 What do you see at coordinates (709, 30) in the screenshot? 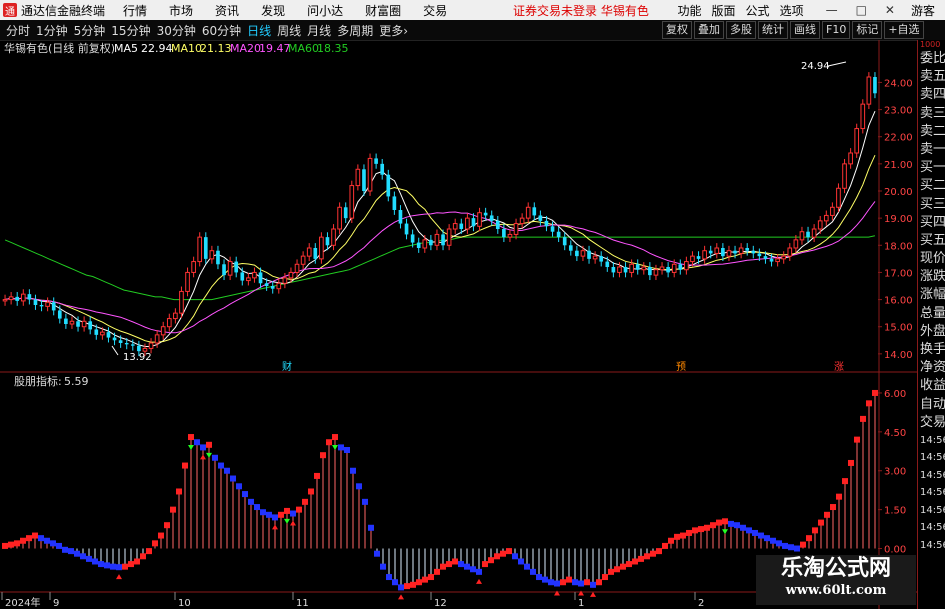
I see `overlay-button: 叠加` at bounding box center [709, 30].